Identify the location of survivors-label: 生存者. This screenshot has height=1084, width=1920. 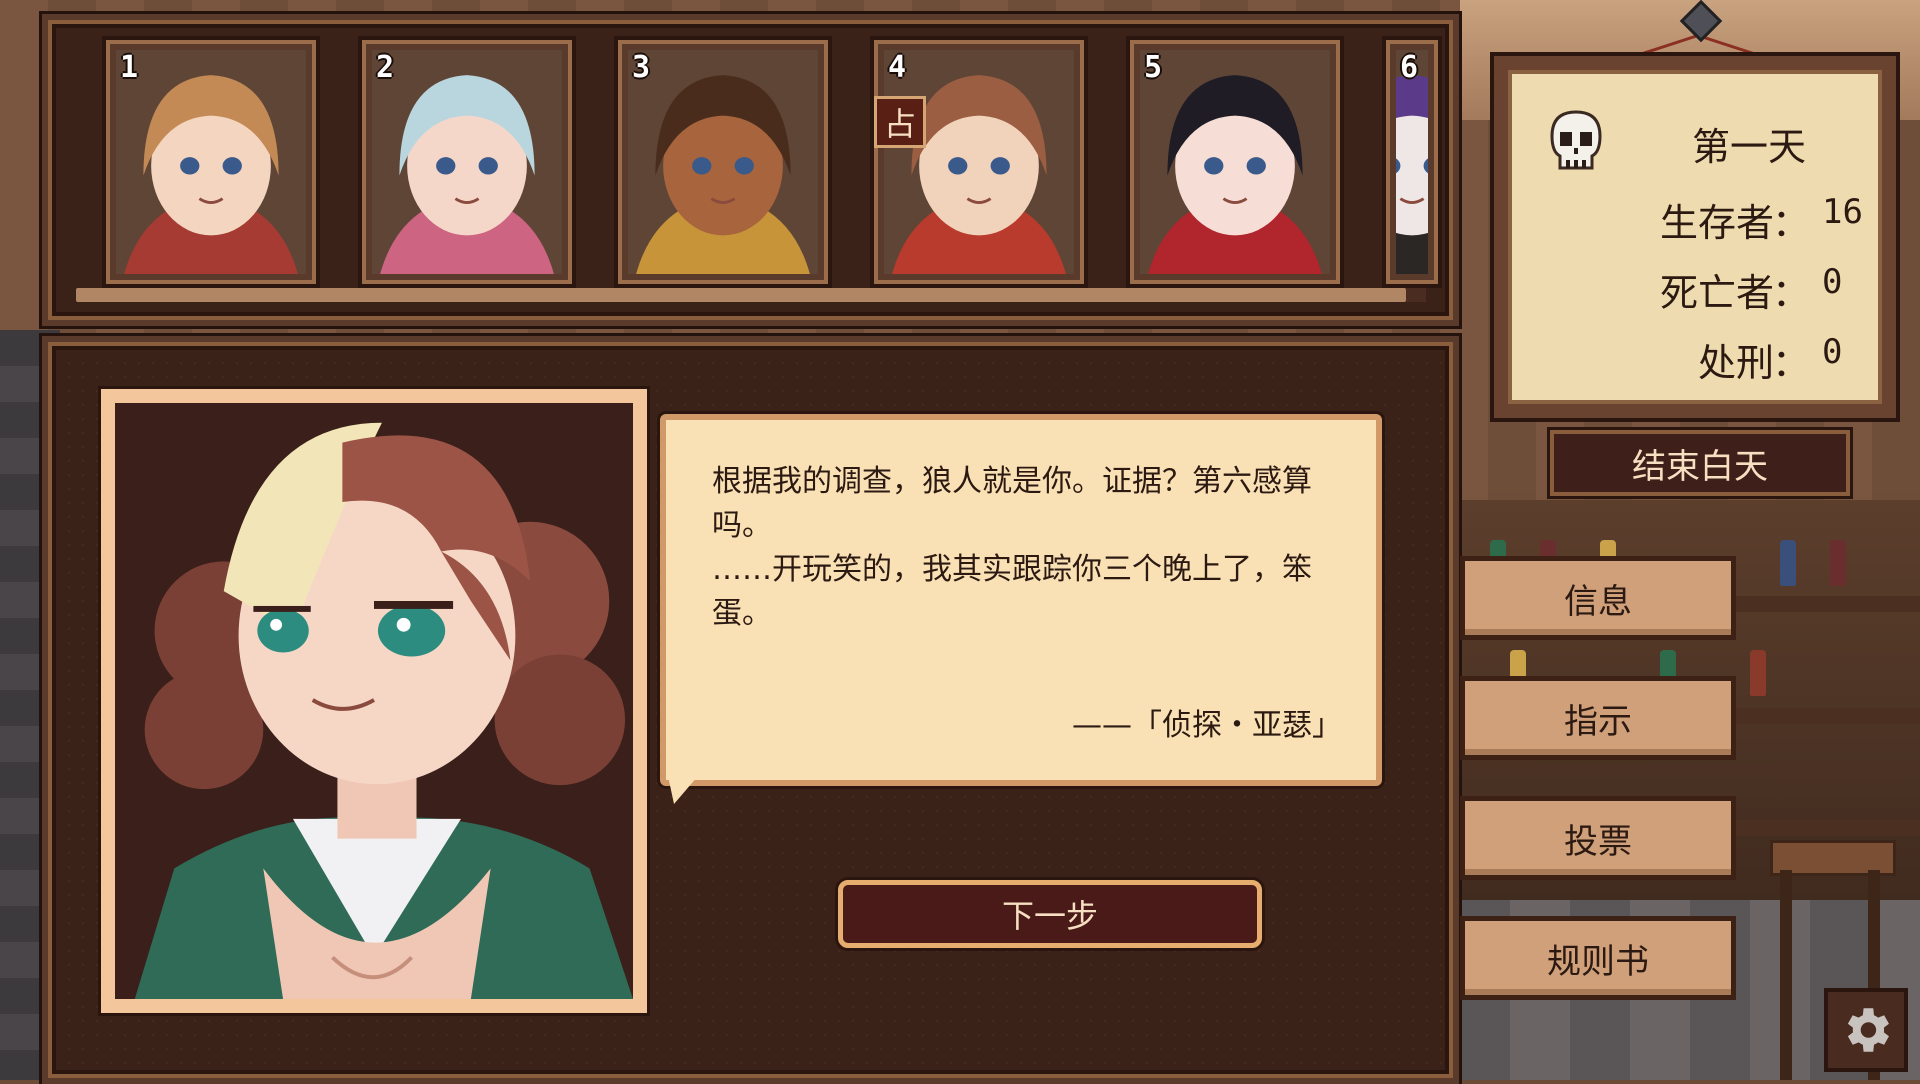
(1716, 223).